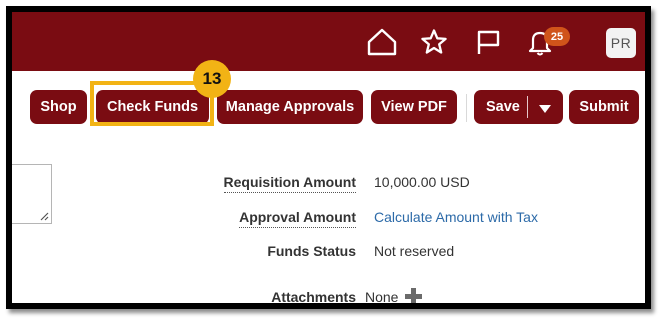 Image resolution: width=665 pixels, height=331 pixels. I want to click on notification-count-badge: 25, so click(557, 36).